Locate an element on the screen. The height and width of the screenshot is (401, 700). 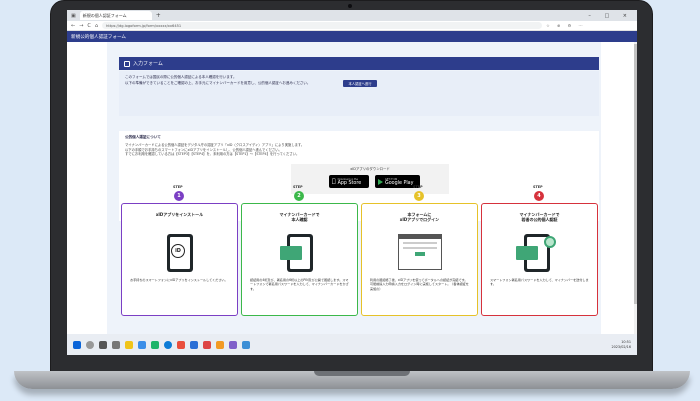
back-button: ← is located at coordinates (73, 26).